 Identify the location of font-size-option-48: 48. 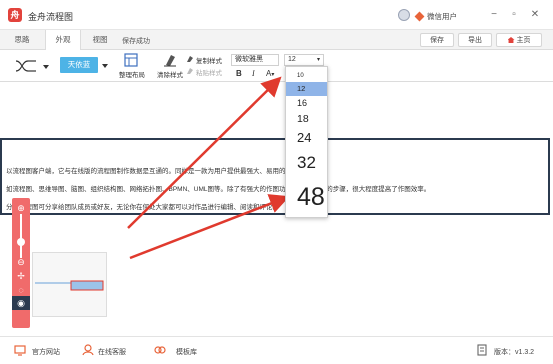
(306, 197).